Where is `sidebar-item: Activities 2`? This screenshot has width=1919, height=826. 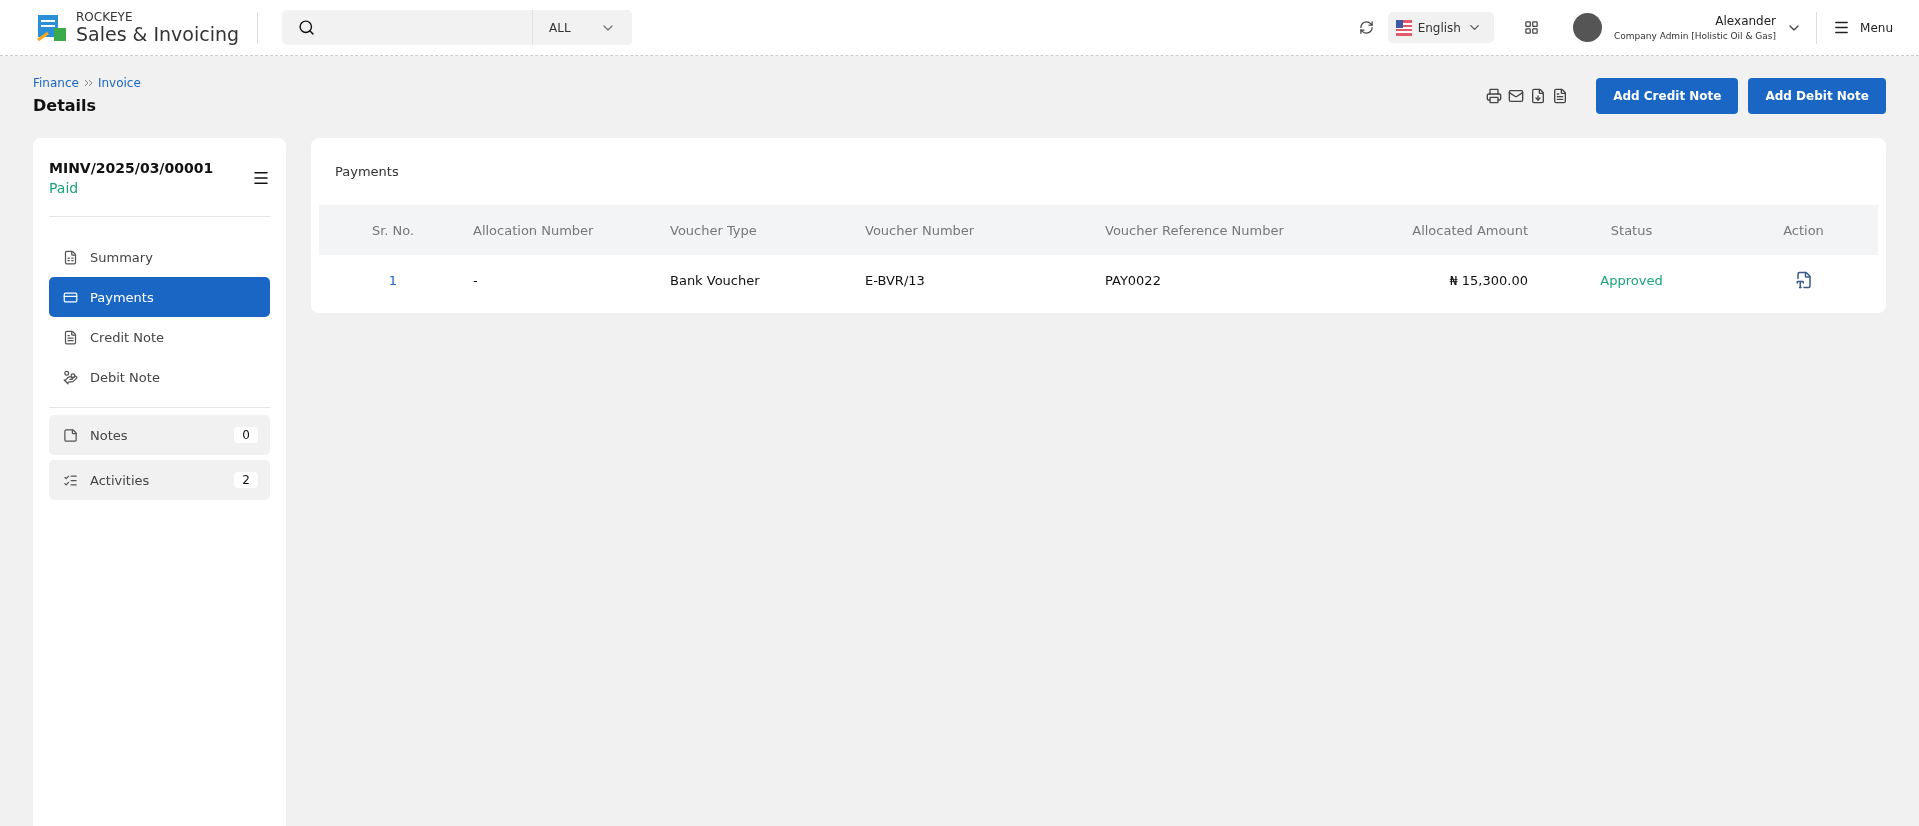 sidebar-item: Activities 2 is located at coordinates (159, 480).